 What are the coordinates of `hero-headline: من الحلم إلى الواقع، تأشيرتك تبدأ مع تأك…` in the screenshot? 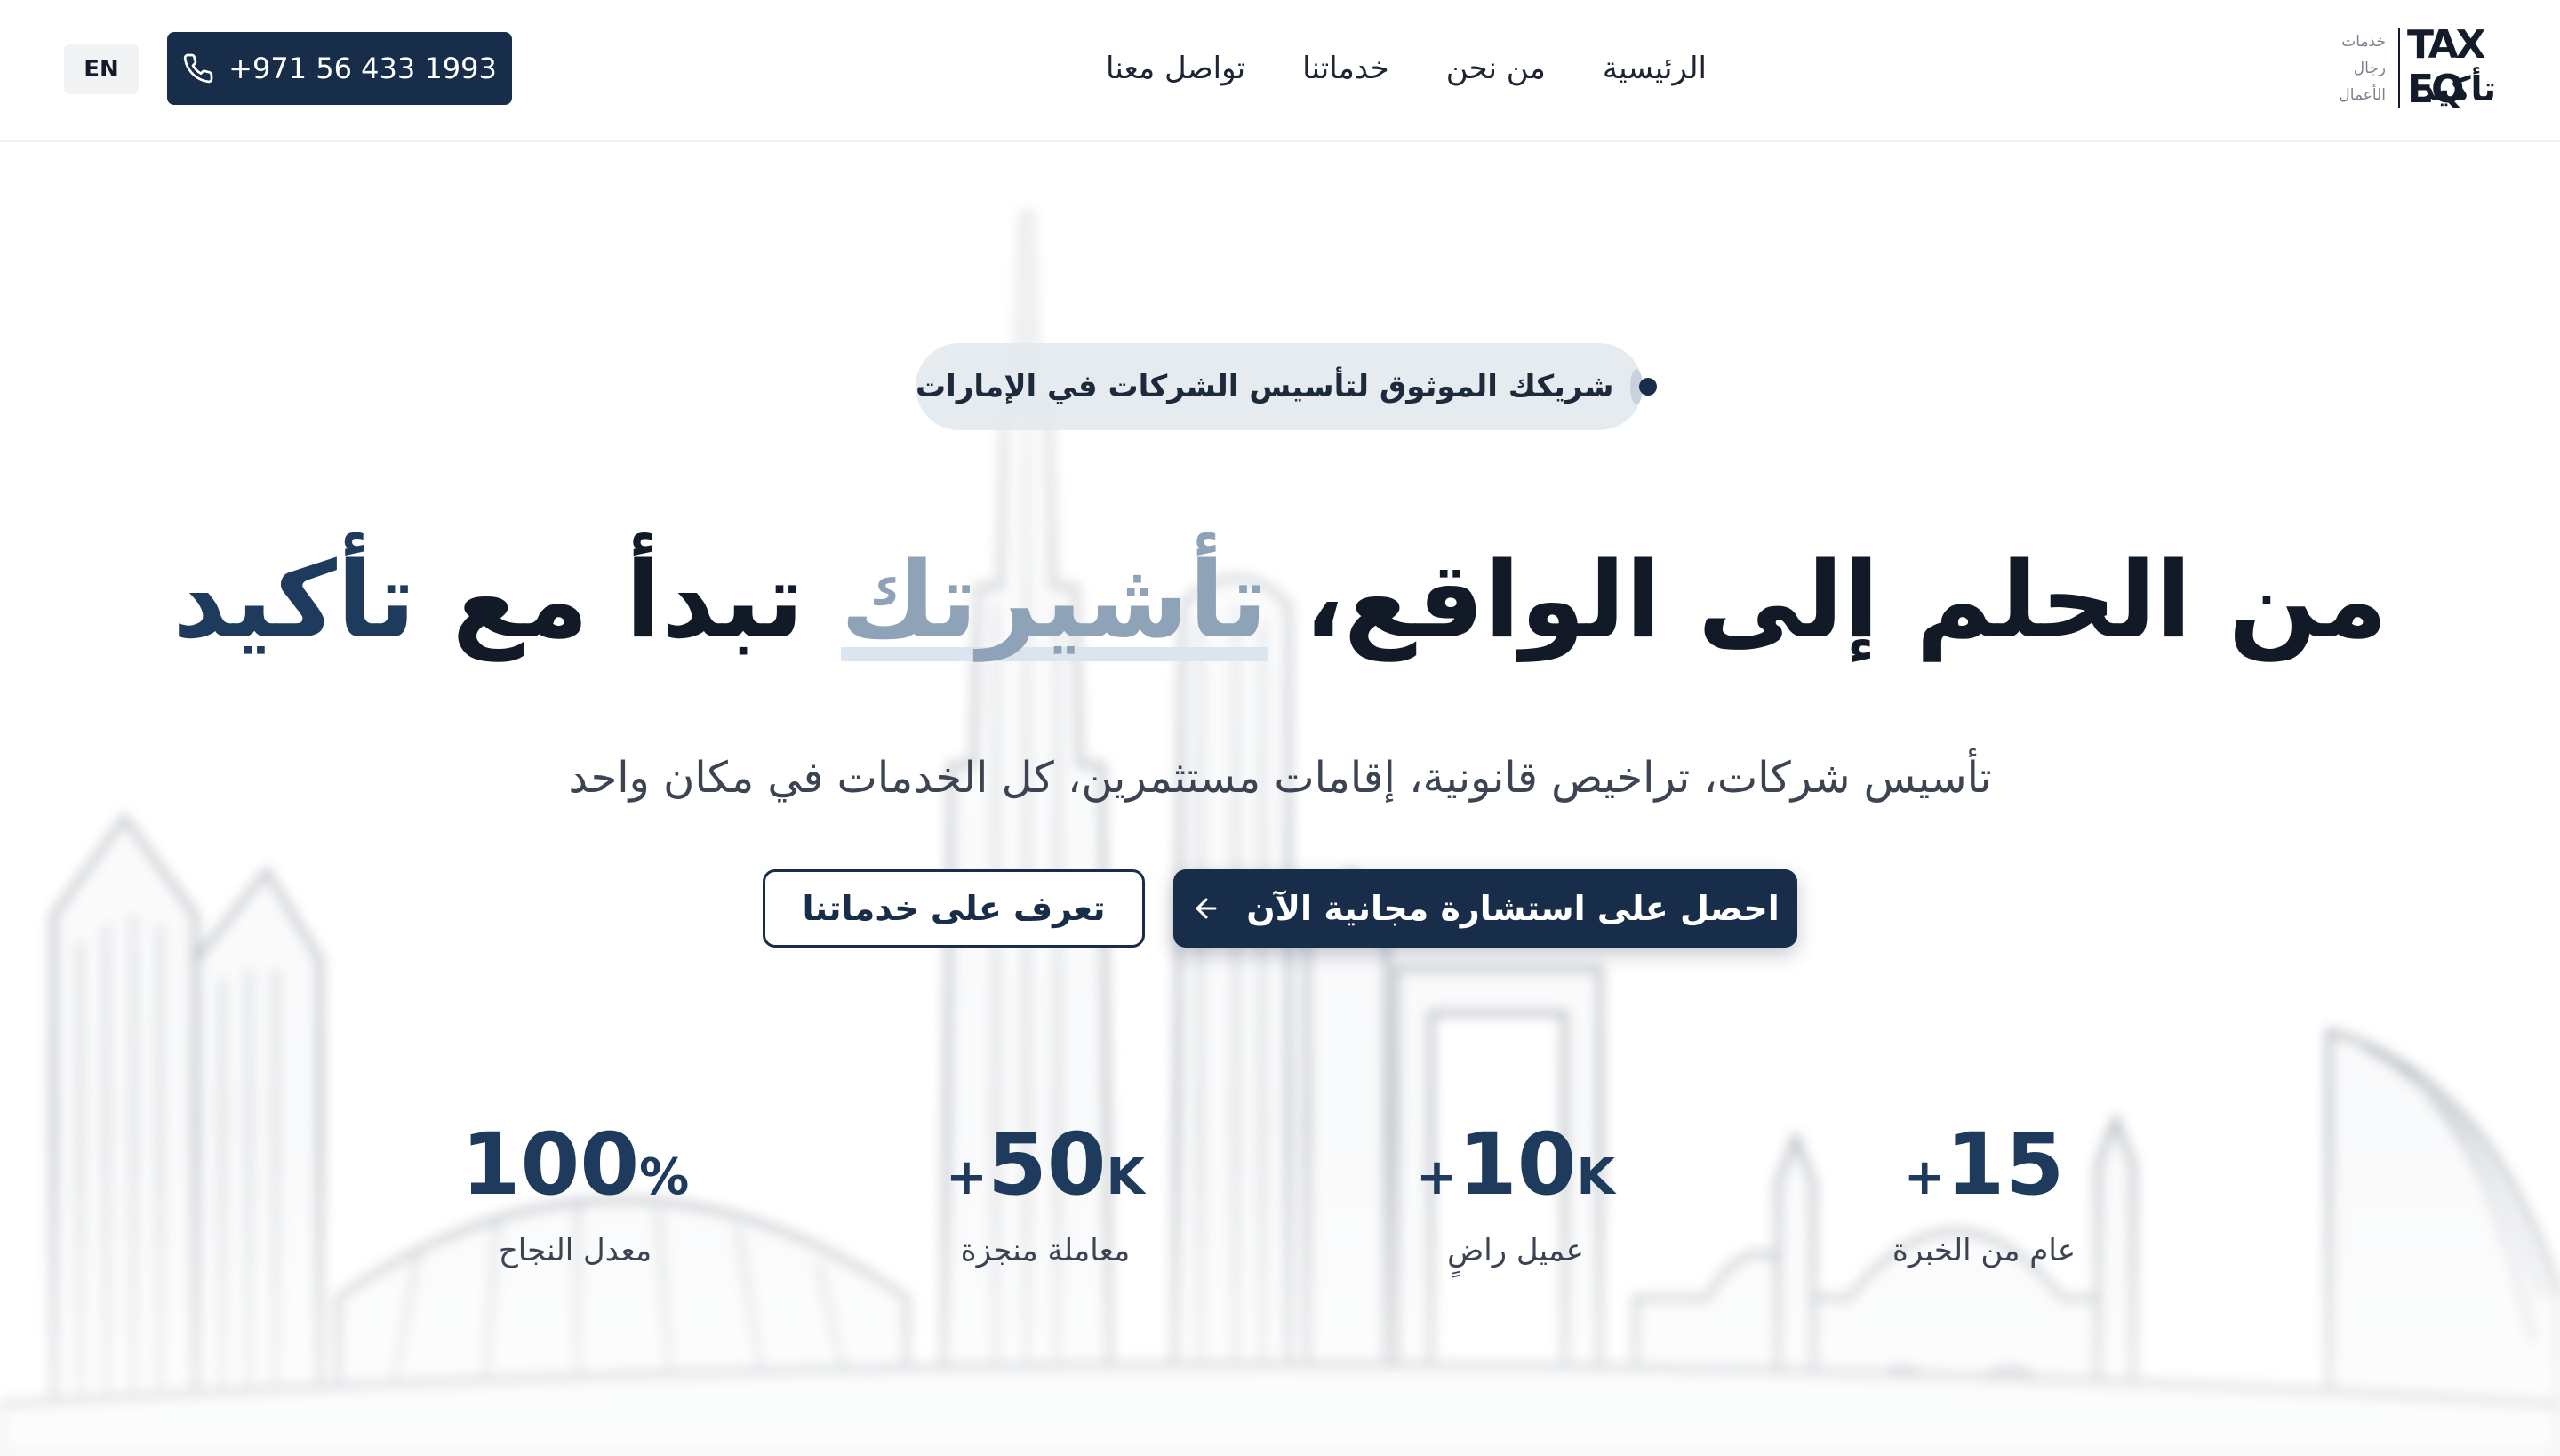 It's located at (1280, 600).